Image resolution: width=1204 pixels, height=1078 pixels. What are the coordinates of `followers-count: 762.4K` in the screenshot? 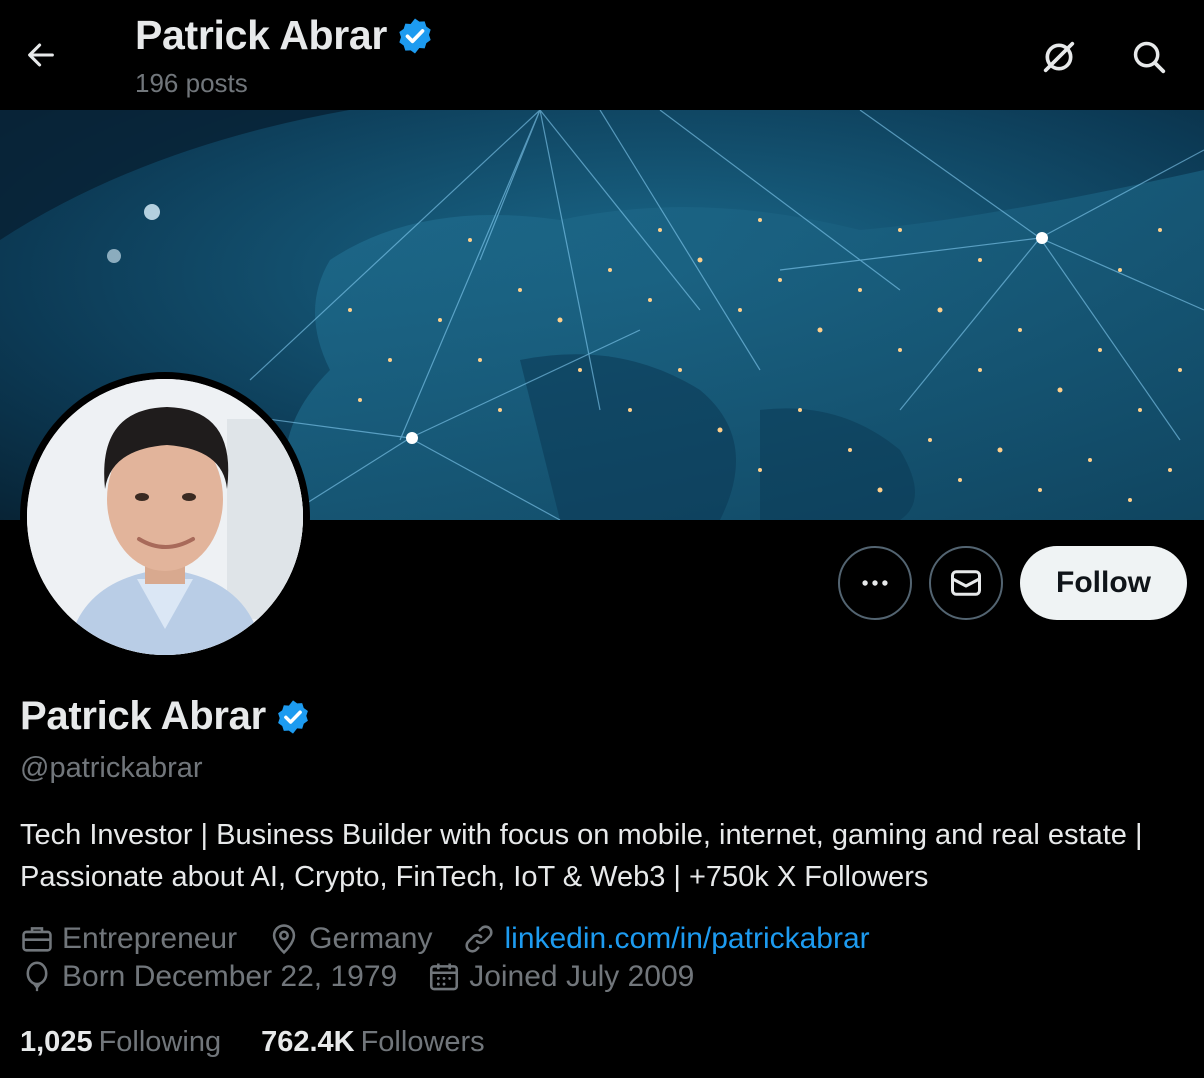 It's located at (308, 1042).